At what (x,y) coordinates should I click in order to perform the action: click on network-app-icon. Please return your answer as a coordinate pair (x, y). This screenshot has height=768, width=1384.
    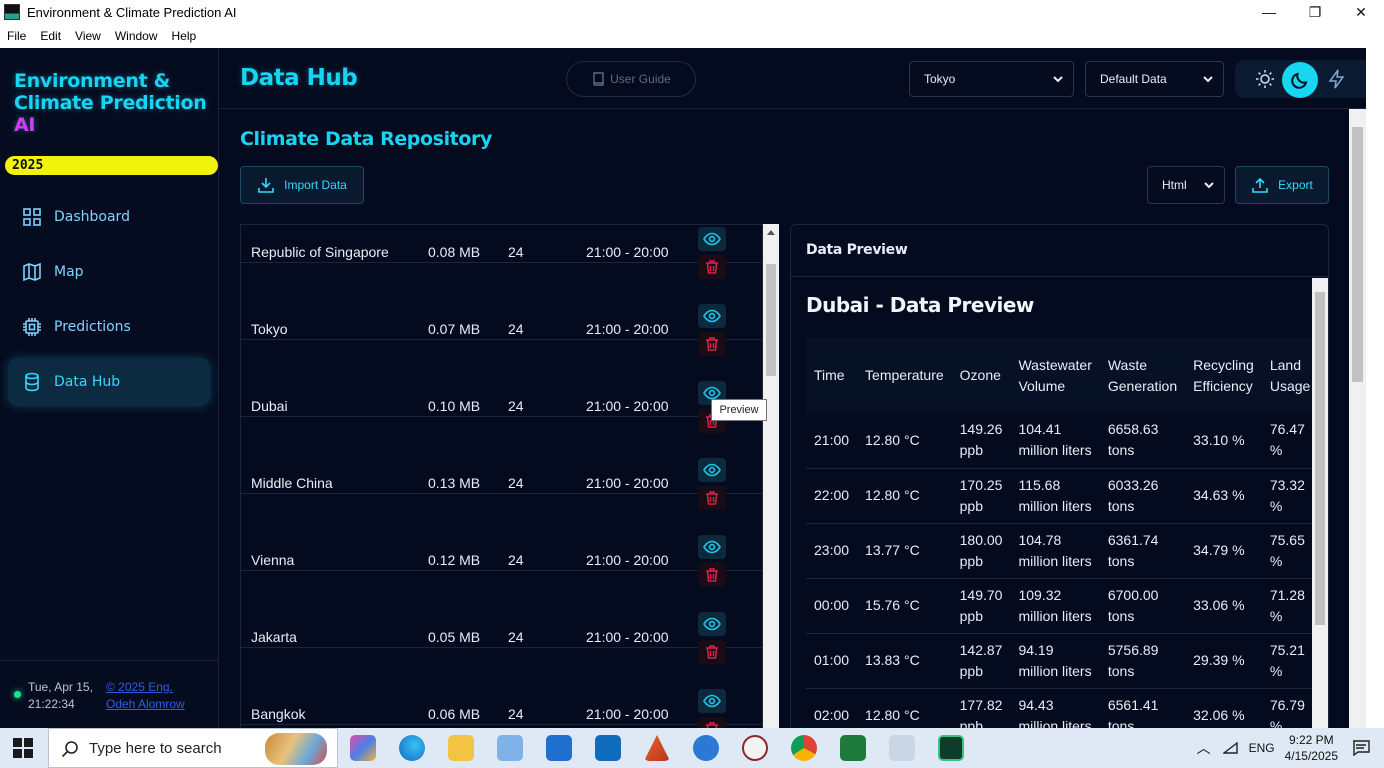
    Looking at the image, I should click on (510, 748).